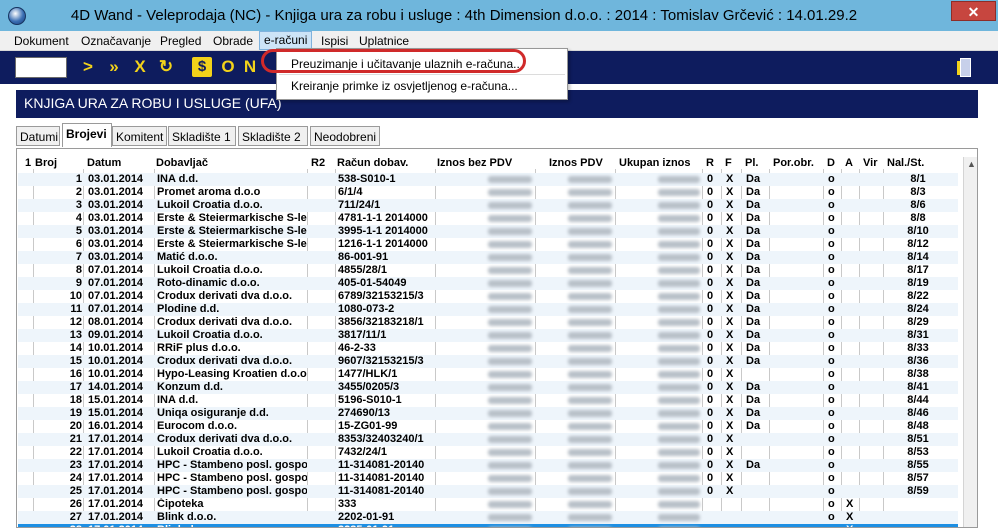 Image resolution: width=998 pixels, height=528 pixels. What do you see at coordinates (488, 517) in the screenshot?
I see `table-row: 27 17.01.2014 Blink d.o.o. 2202-01-91 o X` at bounding box center [488, 517].